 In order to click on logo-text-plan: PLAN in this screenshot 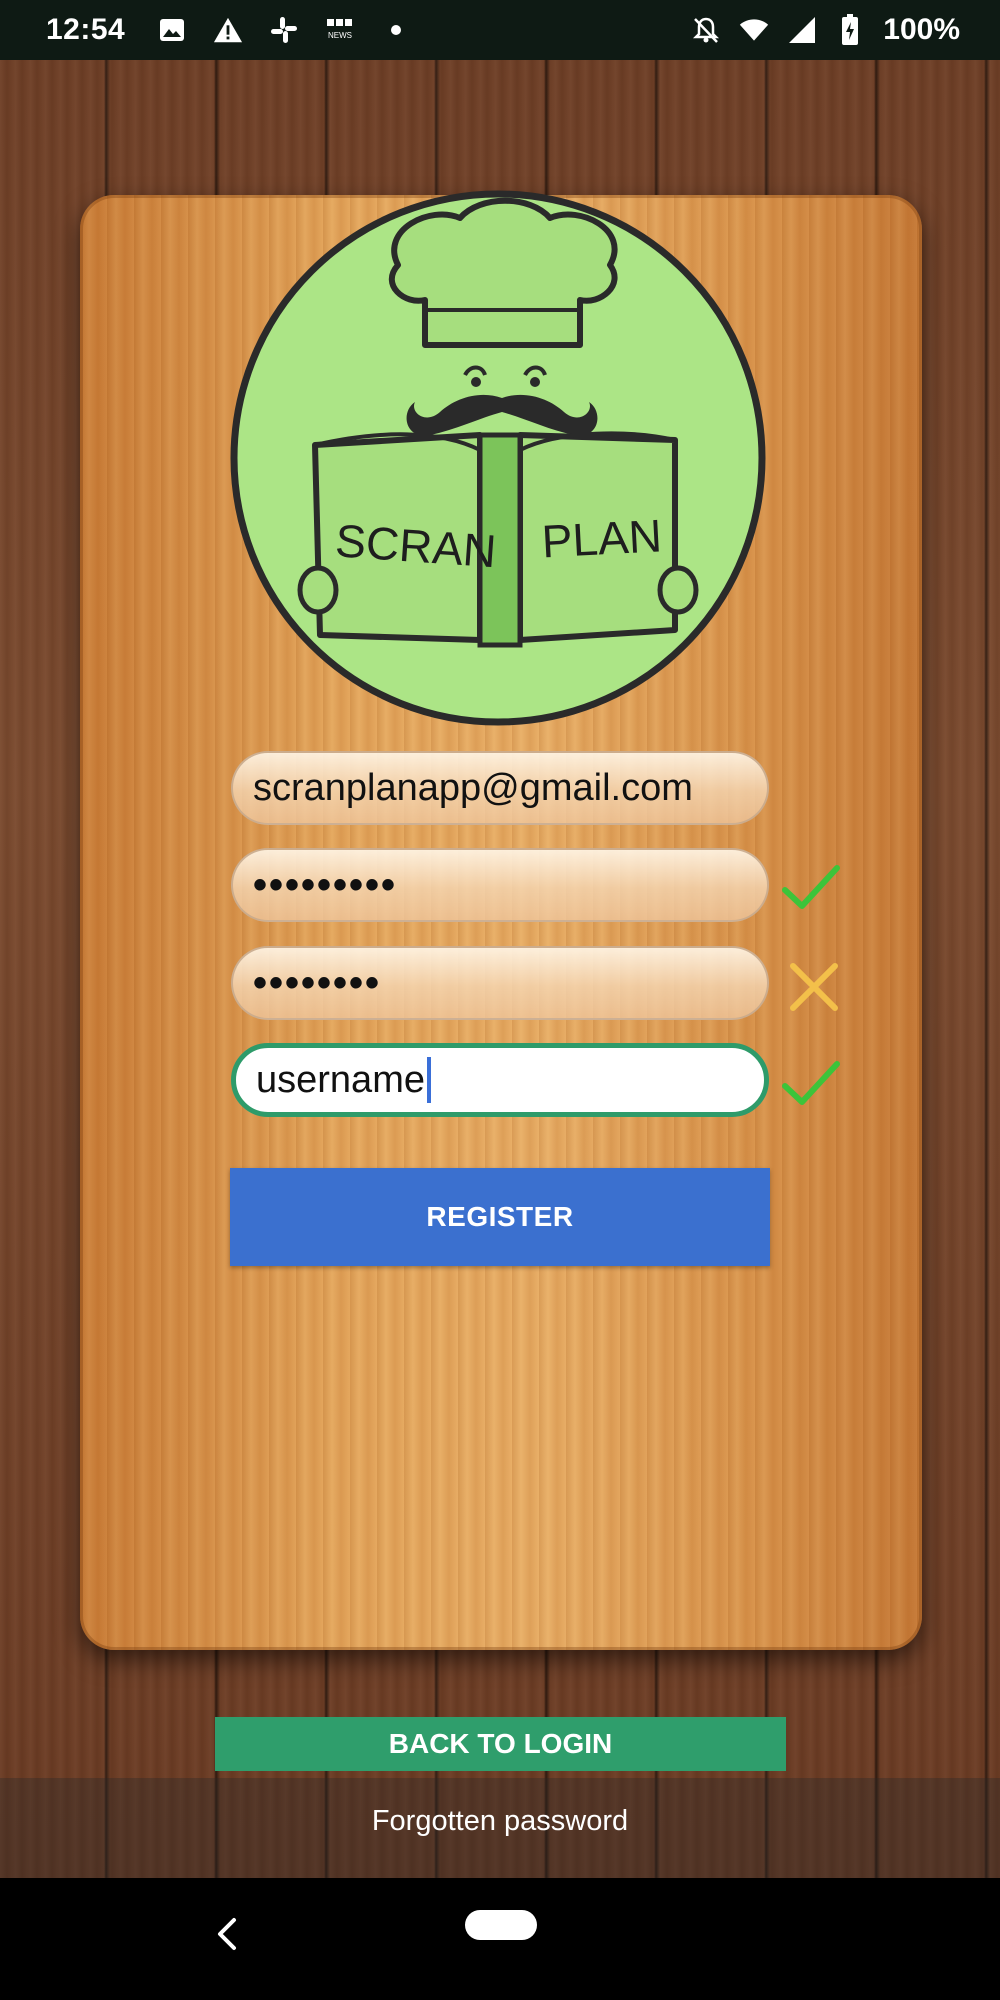, I will do `click(601, 538)`.